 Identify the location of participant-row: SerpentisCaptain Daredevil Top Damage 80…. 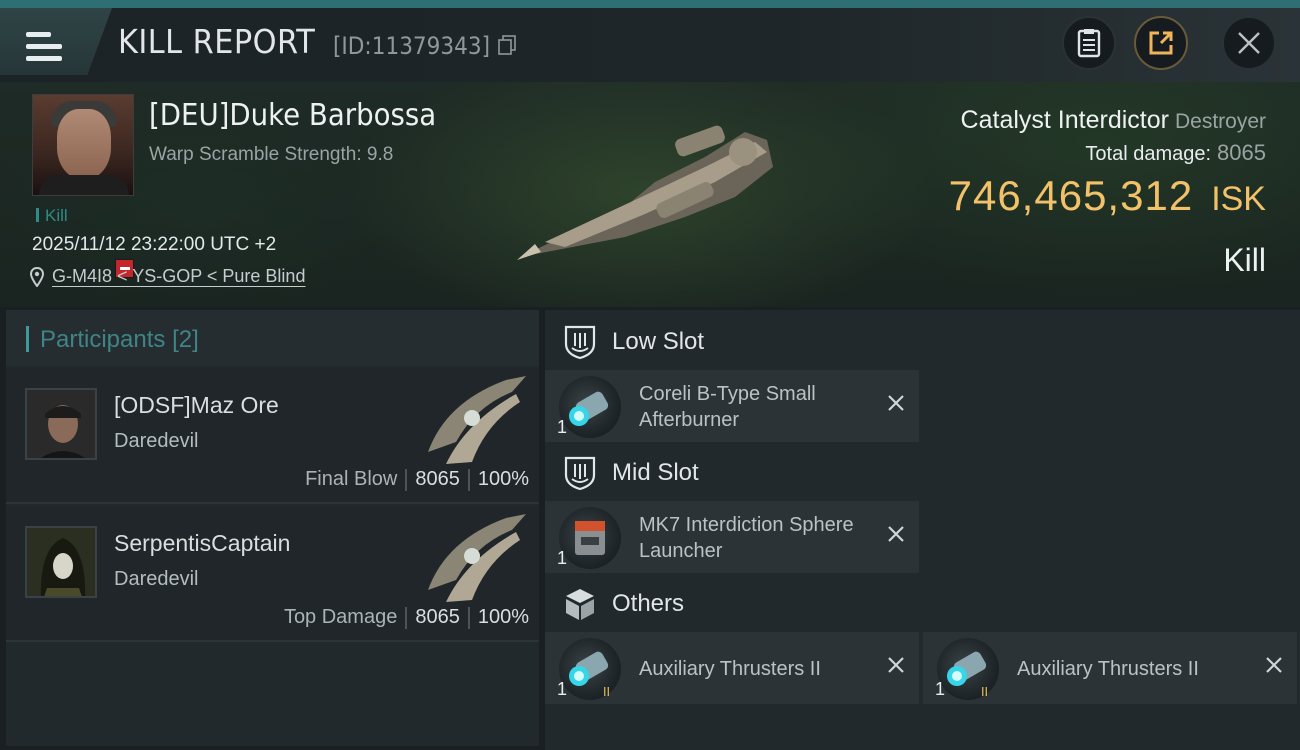
(272, 574).